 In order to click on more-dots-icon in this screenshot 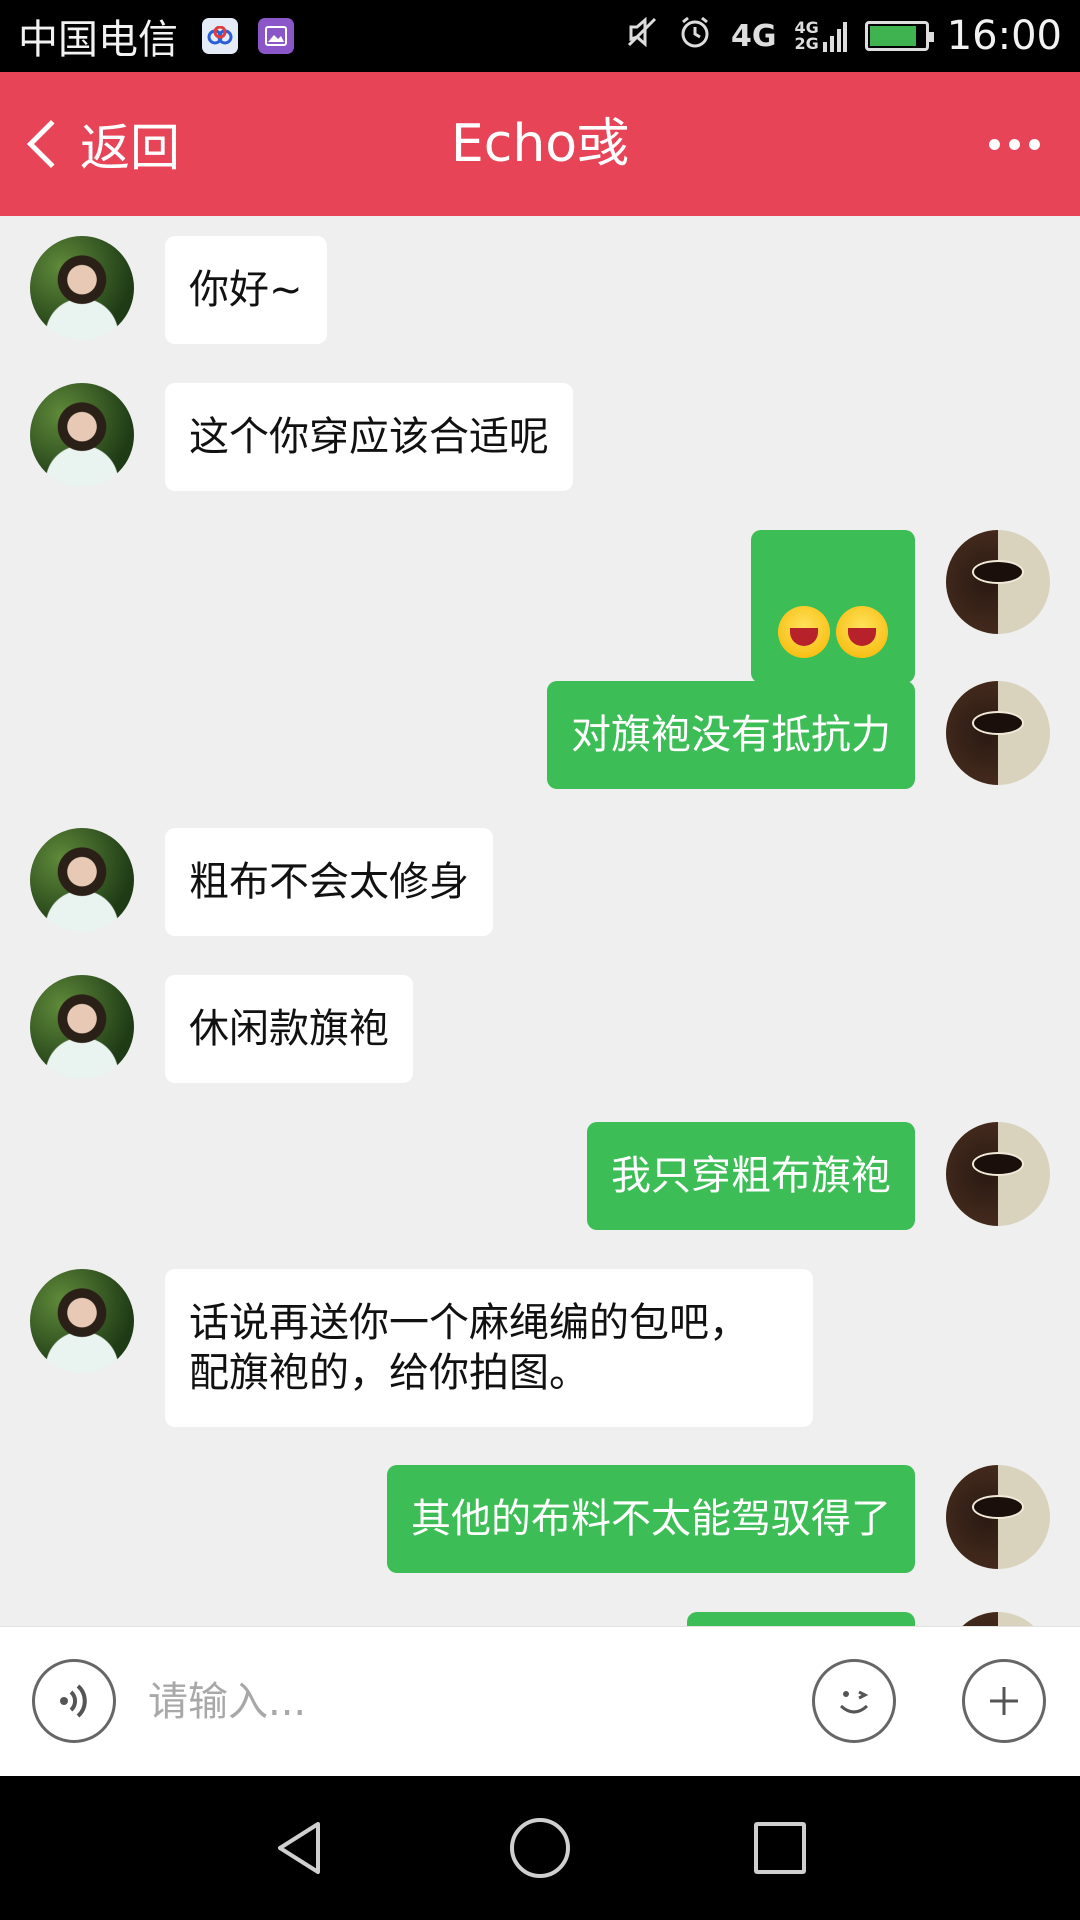, I will do `click(994, 144)`.